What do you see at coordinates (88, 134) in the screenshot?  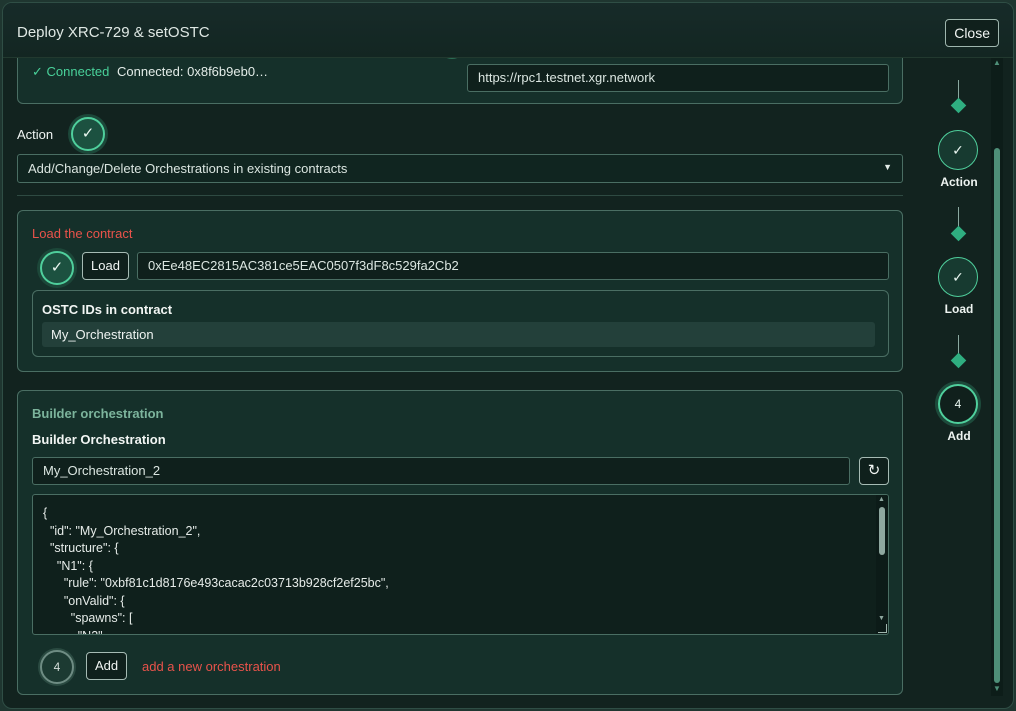 I see `action-check-icon: ✓` at bounding box center [88, 134].